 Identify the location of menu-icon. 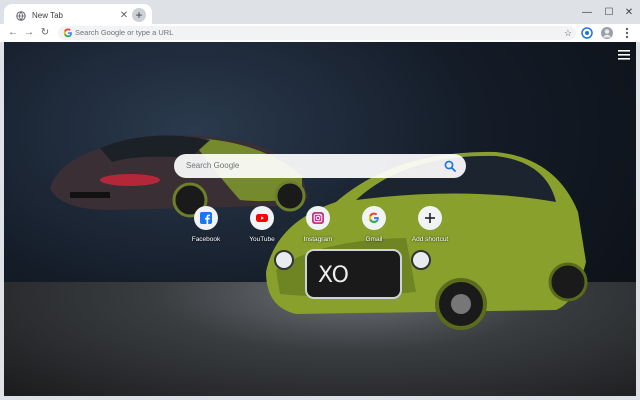
(624, 55).